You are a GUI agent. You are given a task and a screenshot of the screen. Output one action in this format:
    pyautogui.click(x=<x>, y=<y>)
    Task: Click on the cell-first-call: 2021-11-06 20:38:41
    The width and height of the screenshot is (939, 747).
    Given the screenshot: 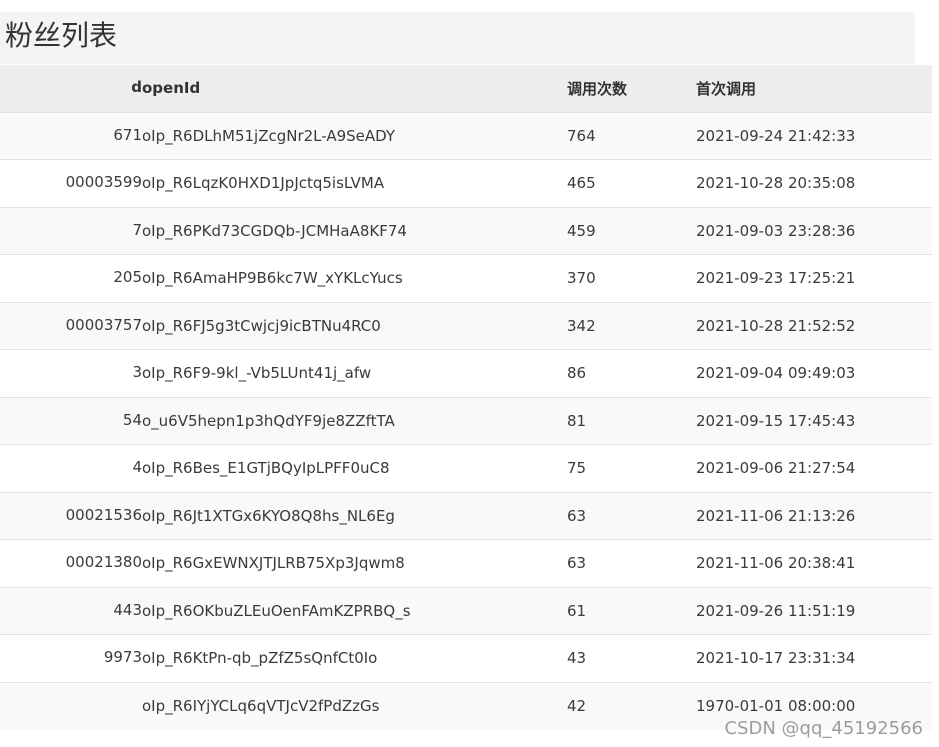 What is the action you would take?
    pyautogui.click(x=776, y=563)
    